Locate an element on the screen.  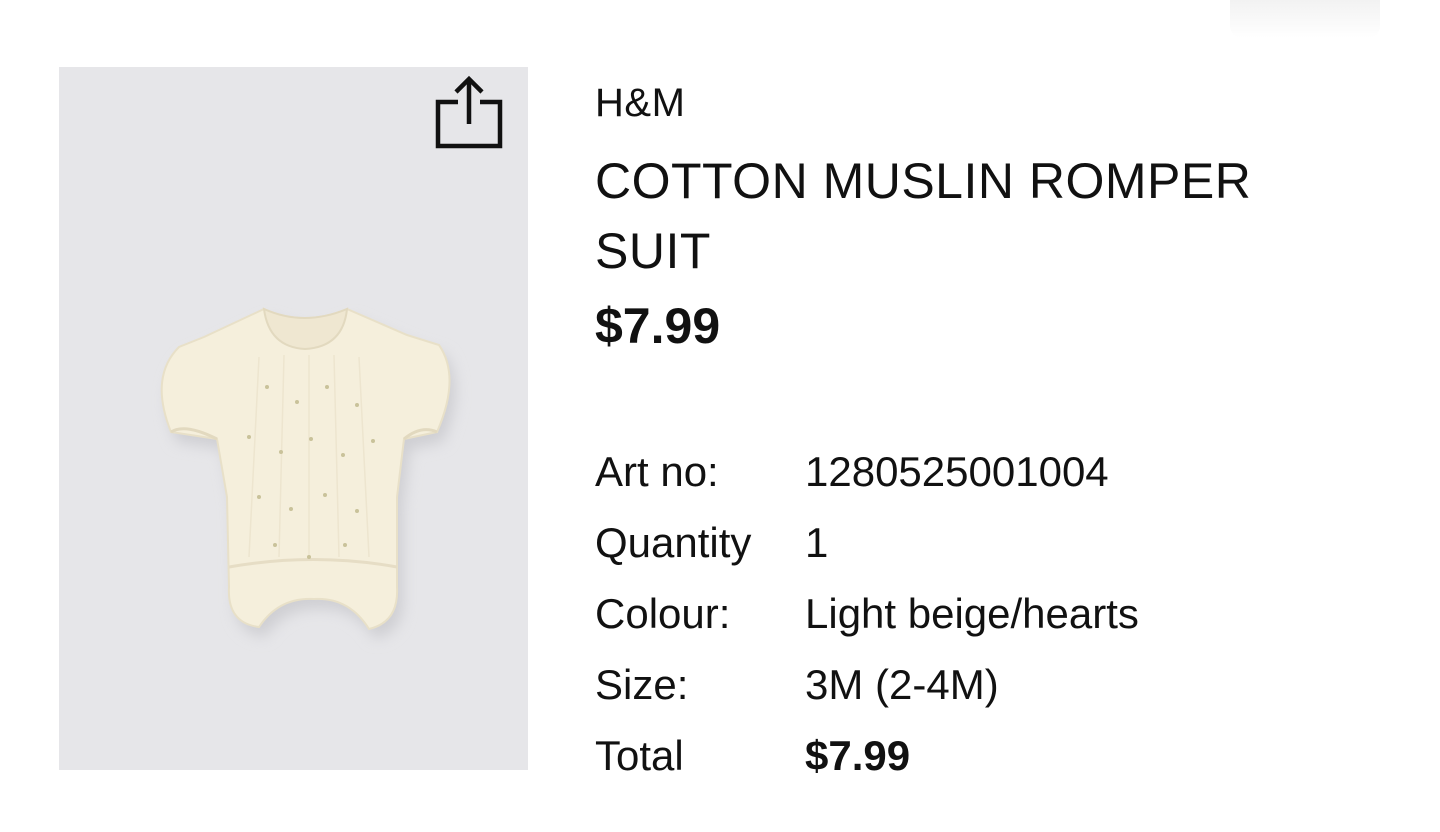
share-icon is located at coordinates (469, 112).